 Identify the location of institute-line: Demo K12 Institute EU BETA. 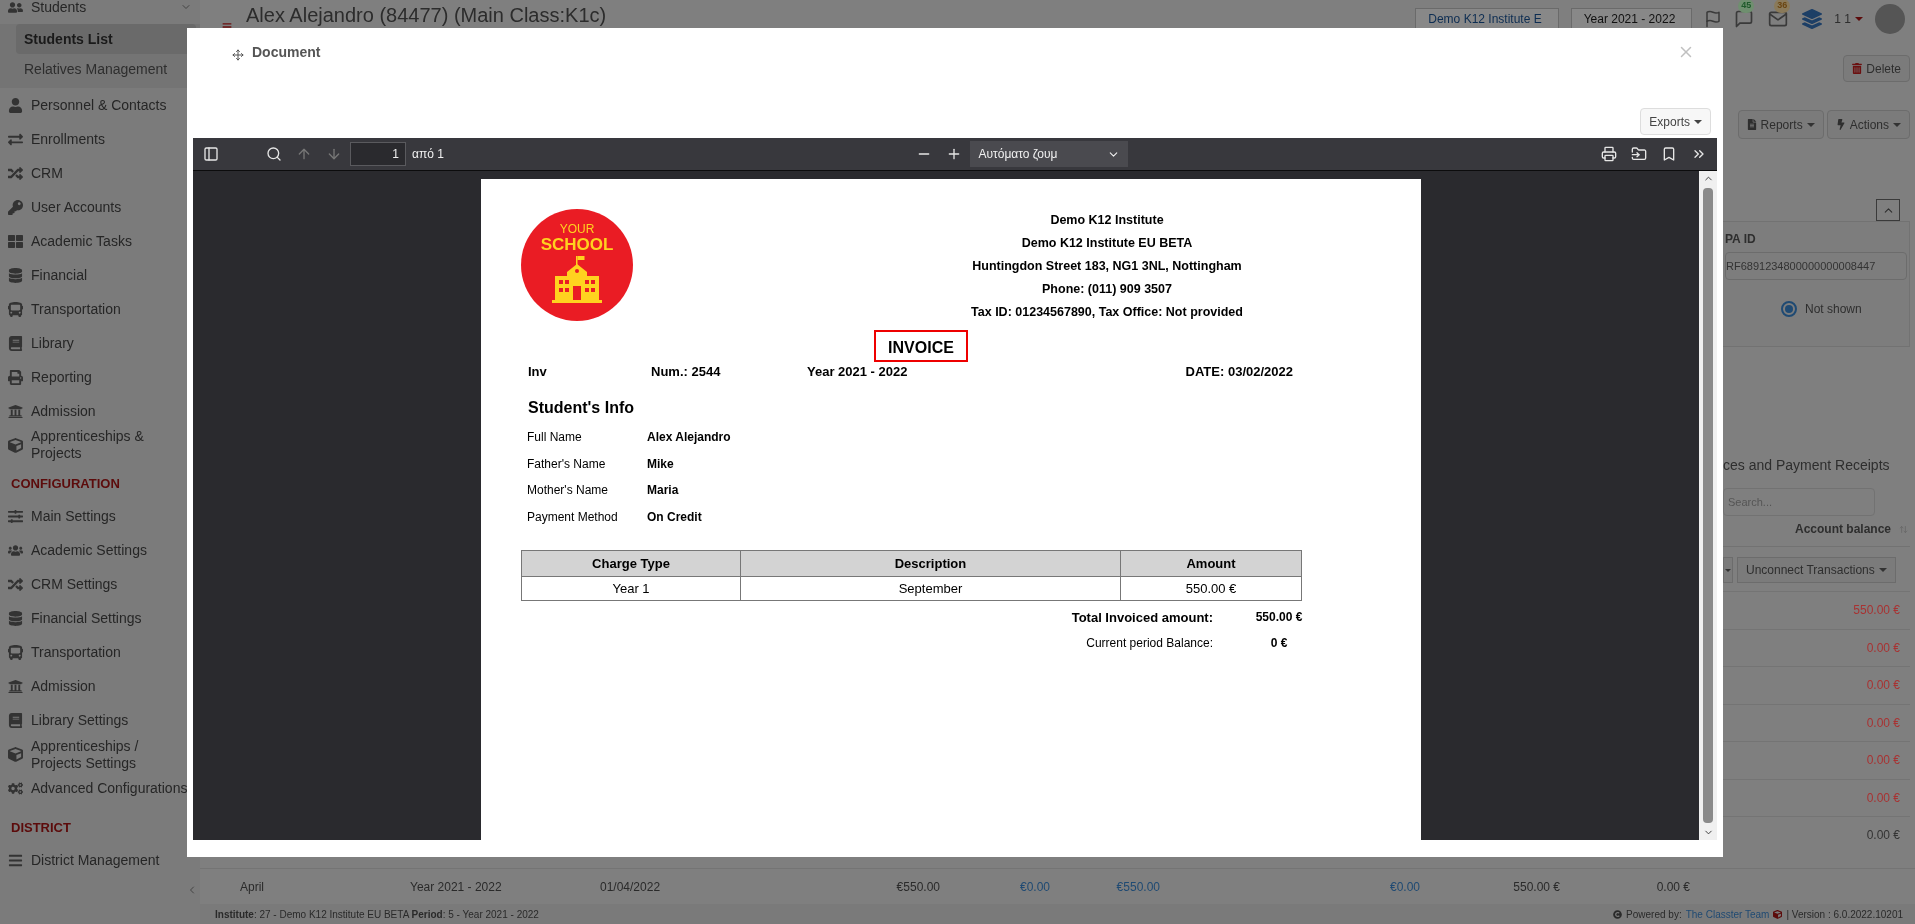
(1107, 243).